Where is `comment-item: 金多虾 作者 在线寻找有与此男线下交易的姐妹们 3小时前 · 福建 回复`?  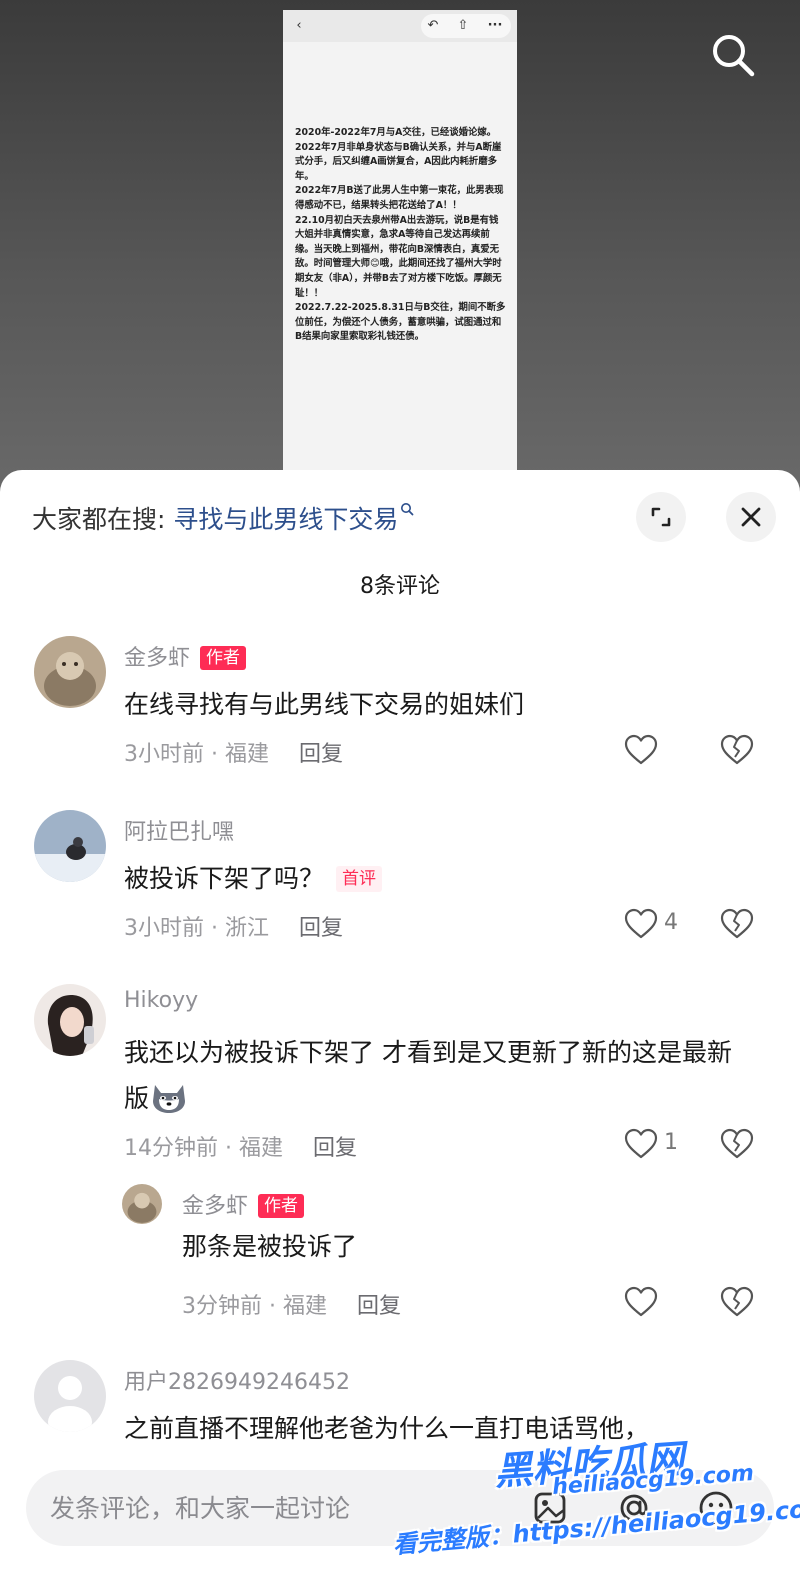 comment-item: 金多虾 作者 在线寻找有与此男线下交易的姐妹们 3小时前 · 福建 回复 is located at coordinates (400, 706).